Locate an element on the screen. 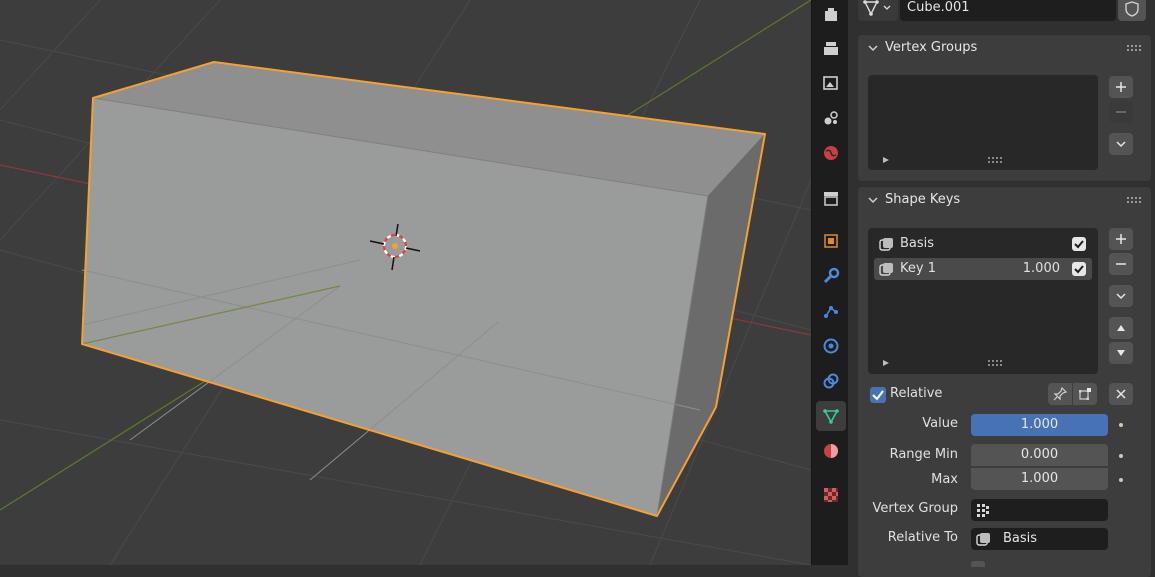  add-shape-key-button is located at coordinates (1121, 239).